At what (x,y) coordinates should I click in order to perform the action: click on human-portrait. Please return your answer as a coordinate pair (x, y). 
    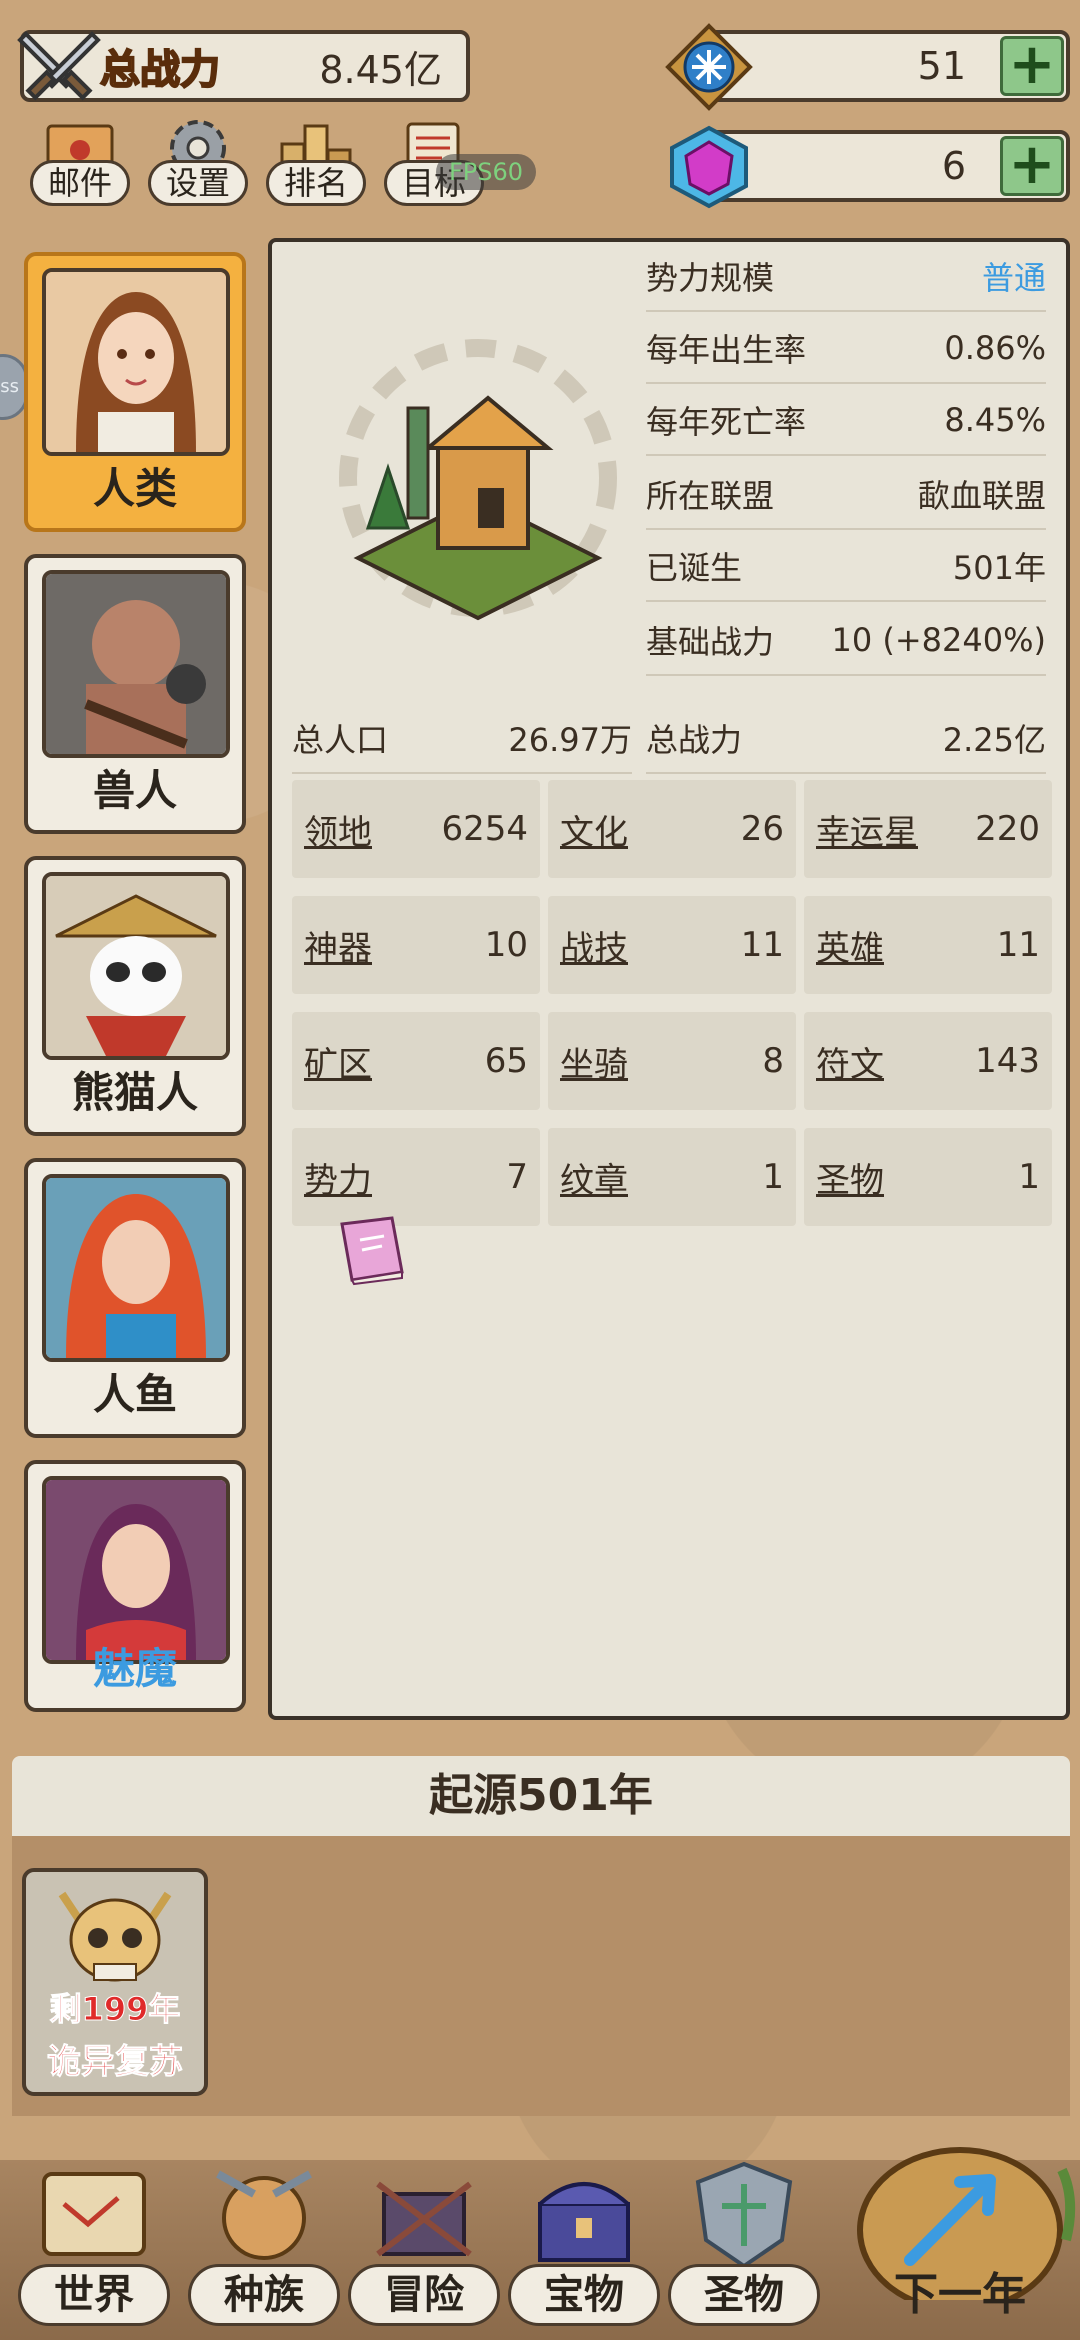
    Looking at the image, I should click on (136, 362).